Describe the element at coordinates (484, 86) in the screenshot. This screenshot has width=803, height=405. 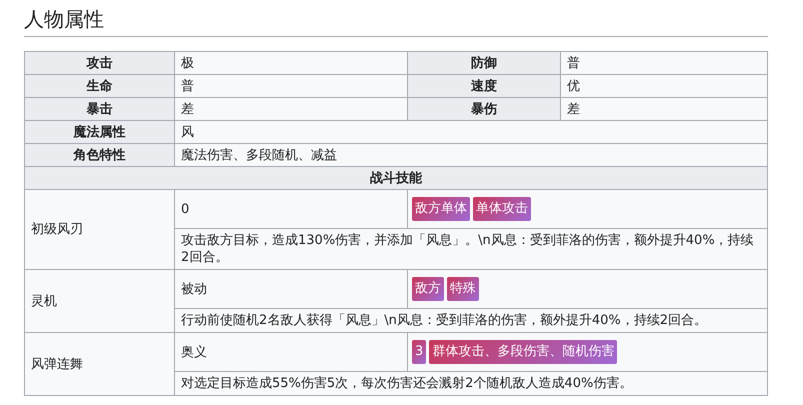
I see `stat-label: 速度` at that location.